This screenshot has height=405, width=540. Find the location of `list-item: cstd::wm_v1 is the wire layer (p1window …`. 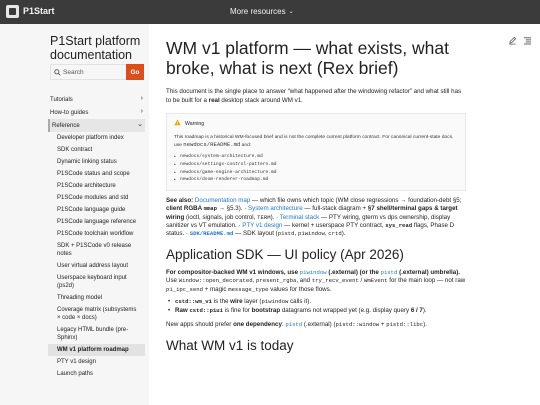

list-item: cstd::wm_v1 is the wire layer (p1window … is located at coordinates (316, 302).